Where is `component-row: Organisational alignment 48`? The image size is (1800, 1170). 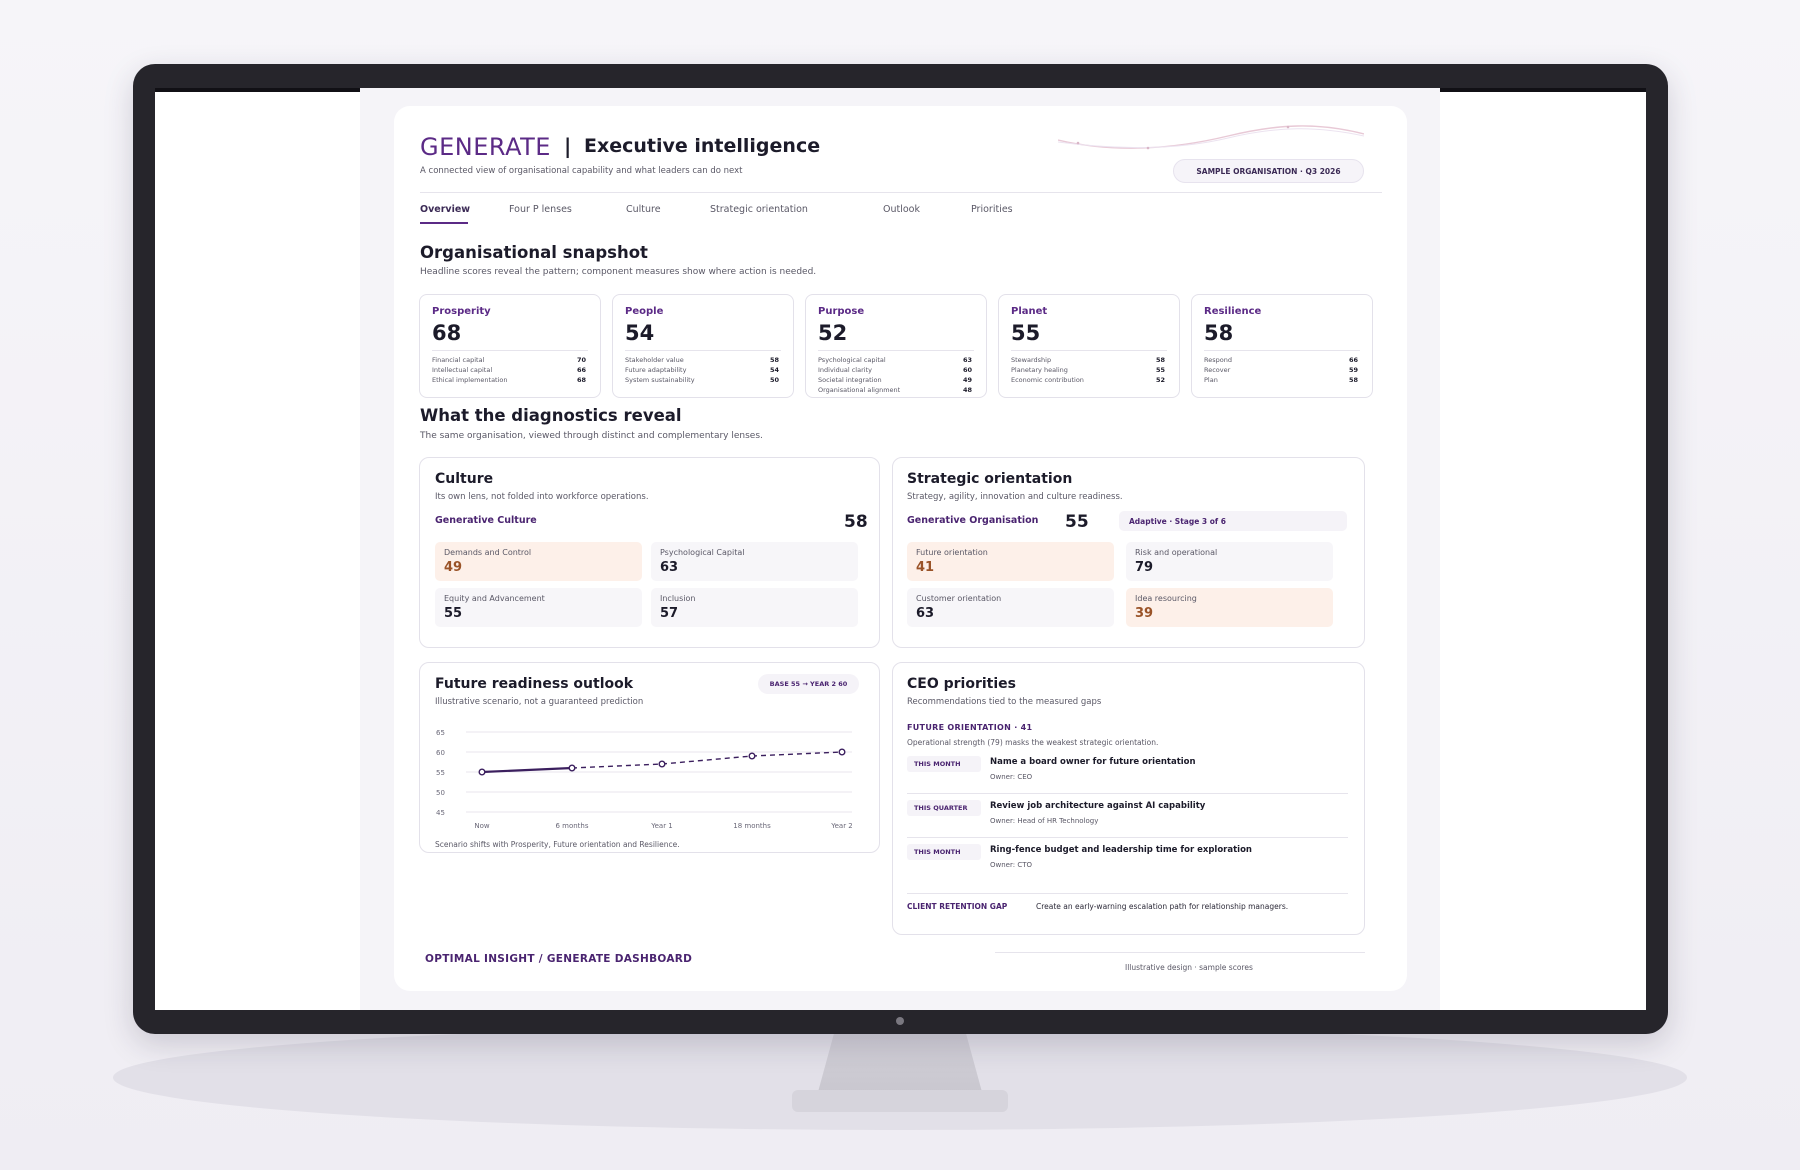
component-row: Organisational alignment 48 is located at coordinates (895, 390).